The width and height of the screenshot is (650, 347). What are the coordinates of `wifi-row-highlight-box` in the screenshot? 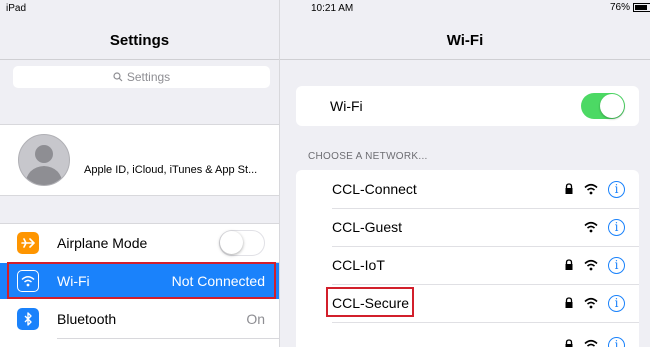 It's located at (141, 280).